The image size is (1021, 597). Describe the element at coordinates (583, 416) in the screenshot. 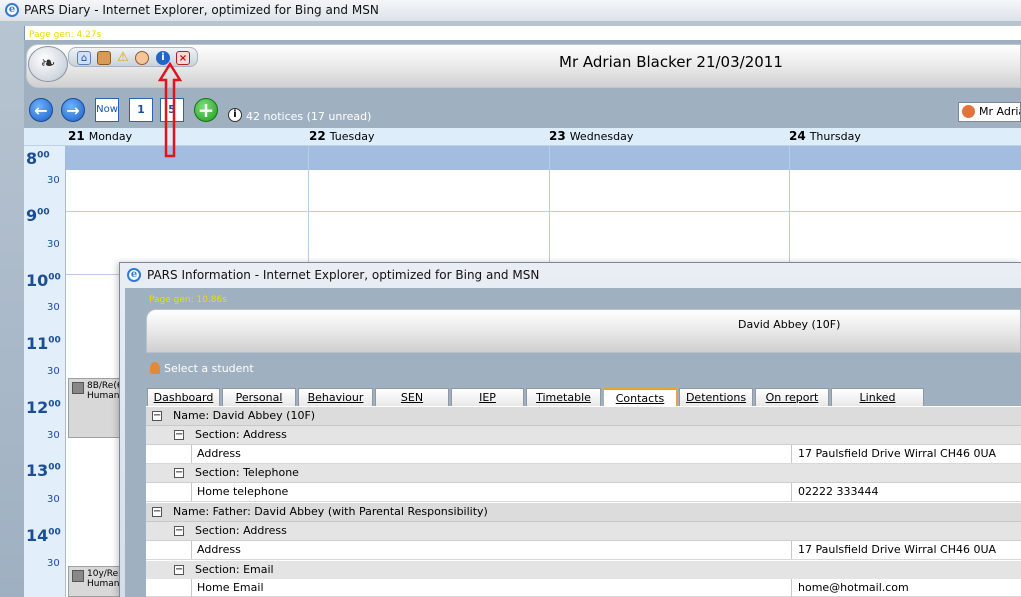

I see `contact-group-row: − Name: David Abbey (10F)` at that location.